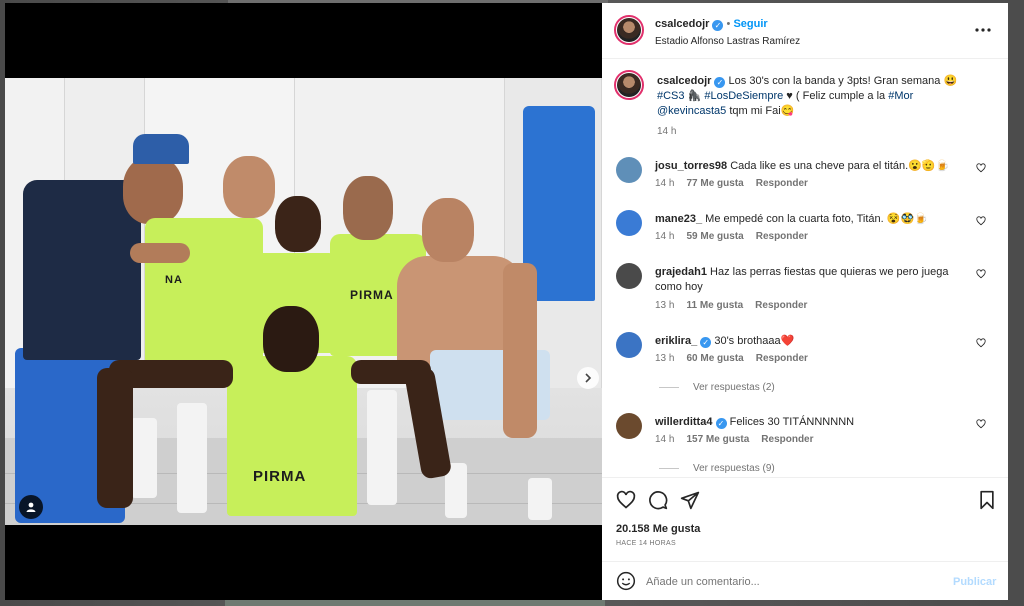 The height and width of the screenshot is (606, 1024). I want to click on comment-composer: Publicar, so click(805, 580).